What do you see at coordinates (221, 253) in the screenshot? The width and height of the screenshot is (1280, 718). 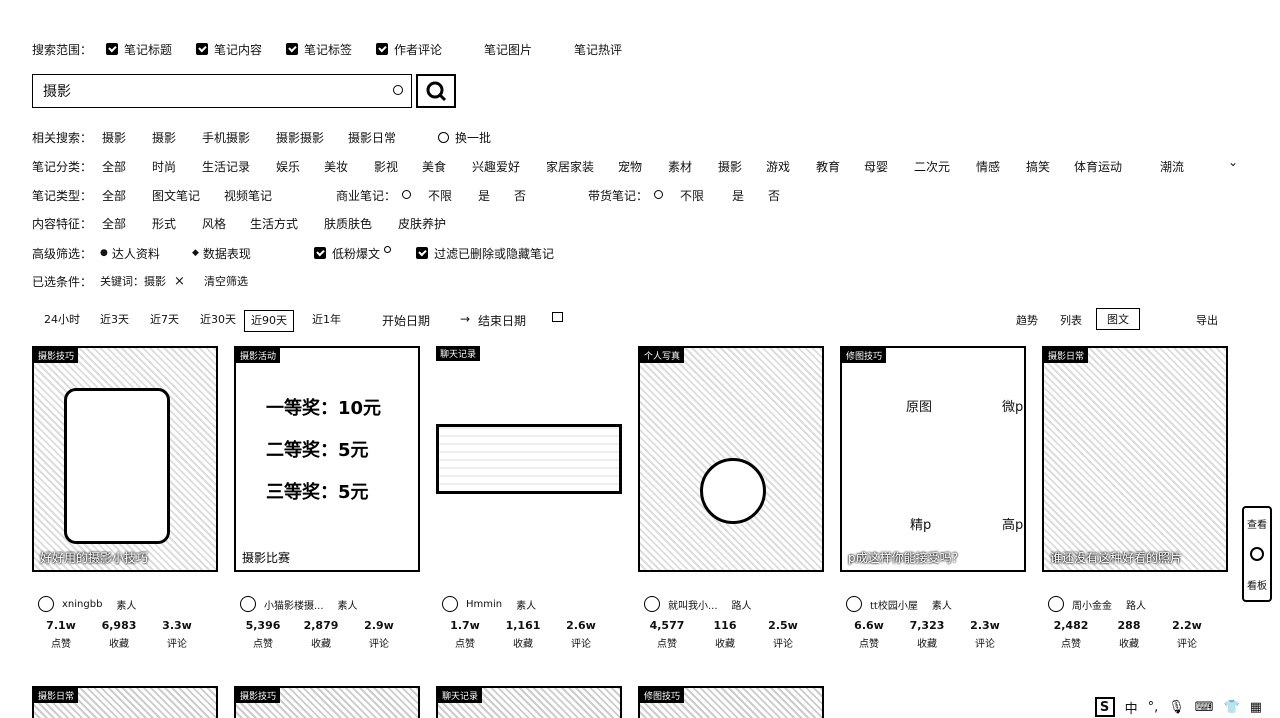 I see `data-filter: ◆ 数据表现` at bounding box center [221, 253].